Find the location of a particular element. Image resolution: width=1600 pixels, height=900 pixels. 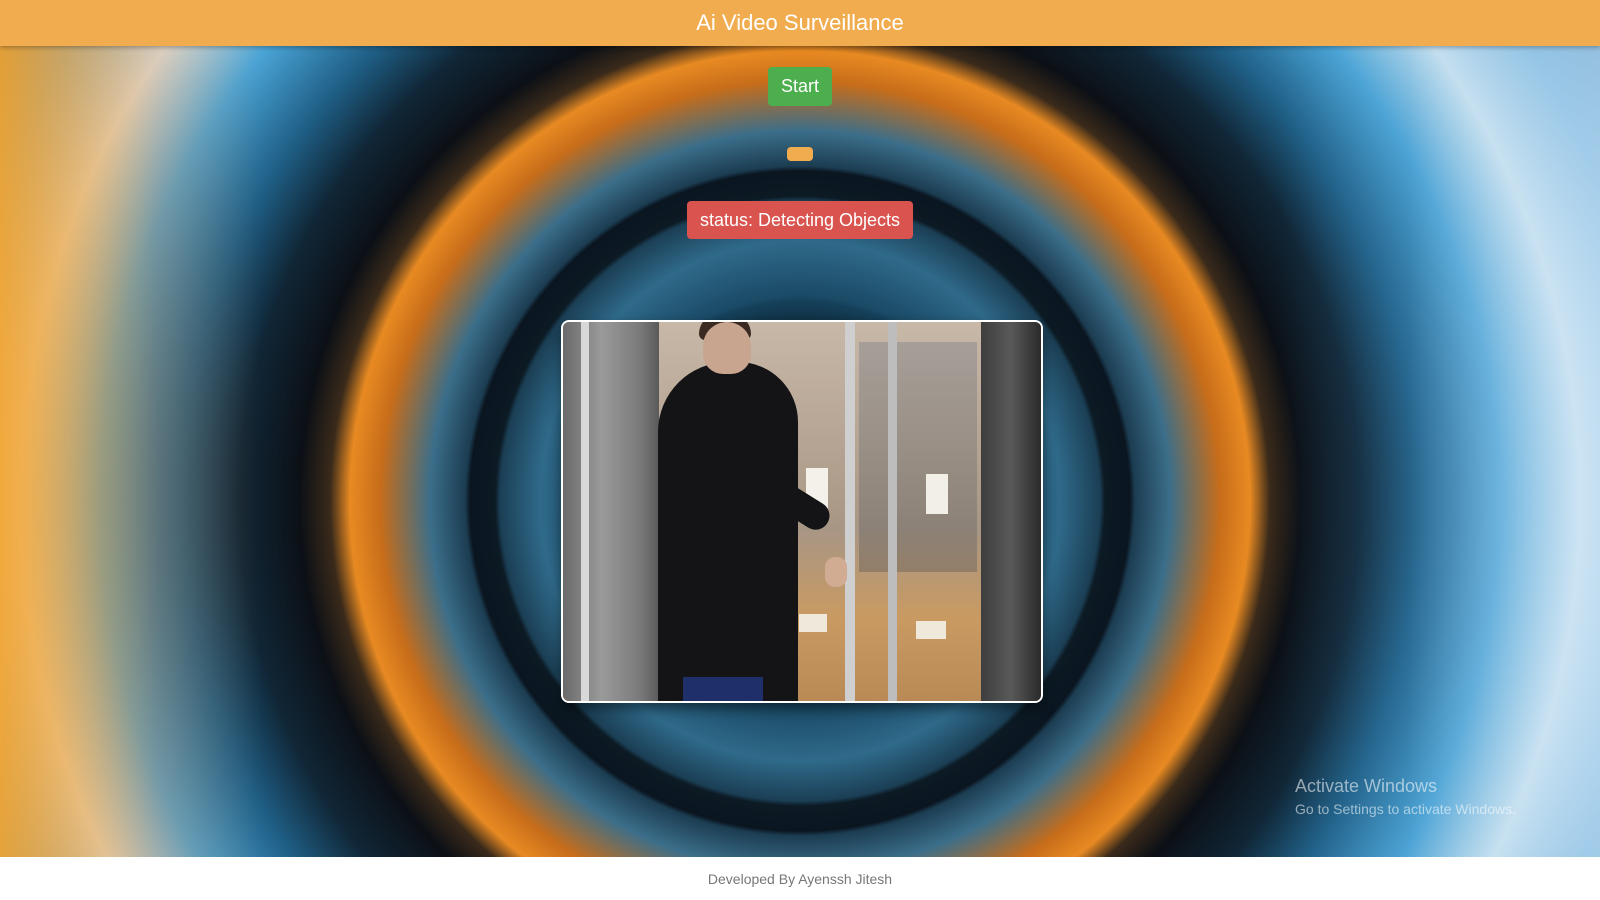

app-header: Ai Video Surveillance is located at coordinates (800, 23).